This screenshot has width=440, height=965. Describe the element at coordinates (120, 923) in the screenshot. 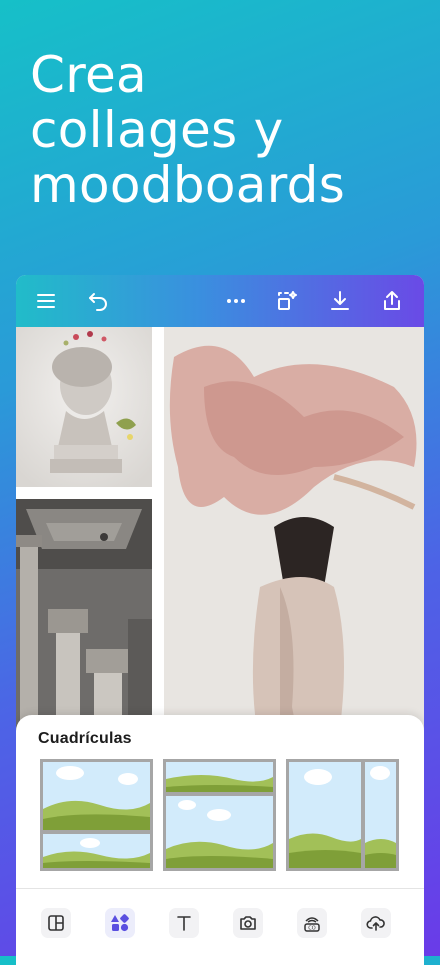

I see `elements-icon` at that location.